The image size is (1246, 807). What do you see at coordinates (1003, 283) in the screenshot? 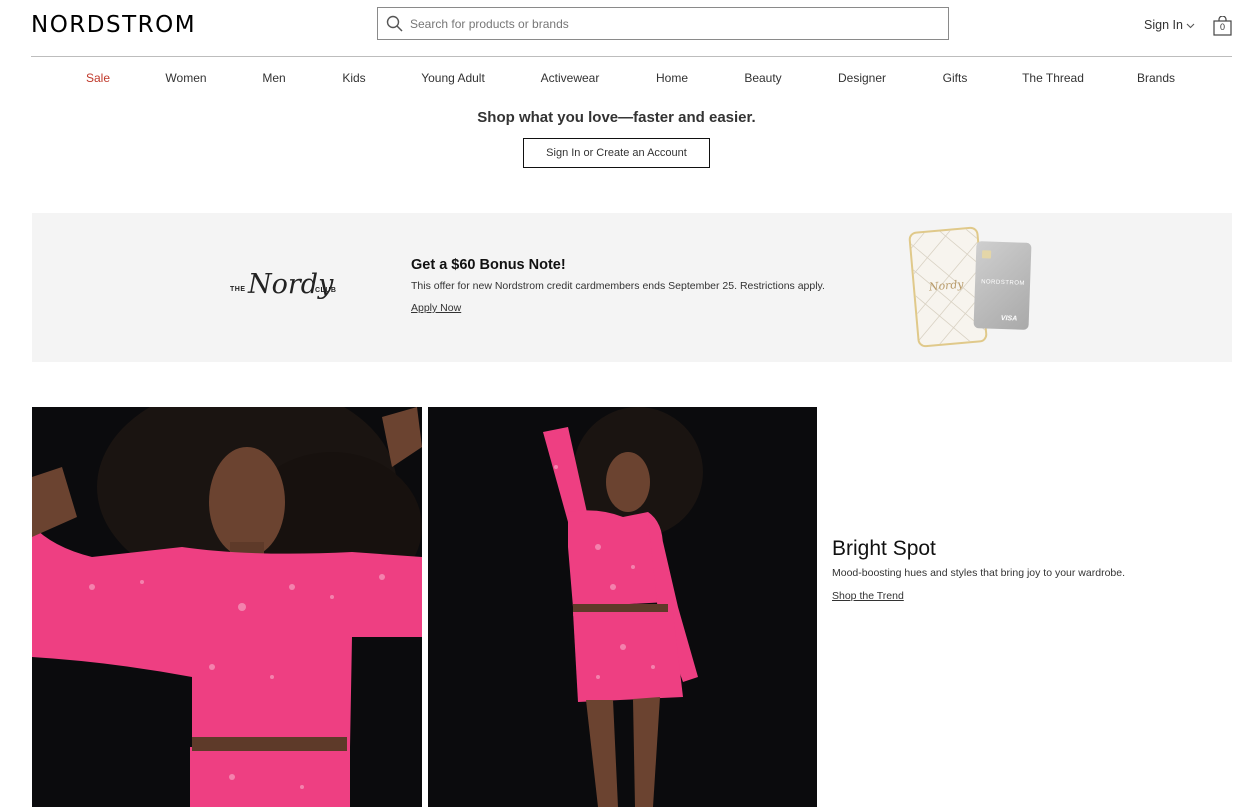
I see `card-brand: NORDSTROM` at bounding box center [1003, 283].